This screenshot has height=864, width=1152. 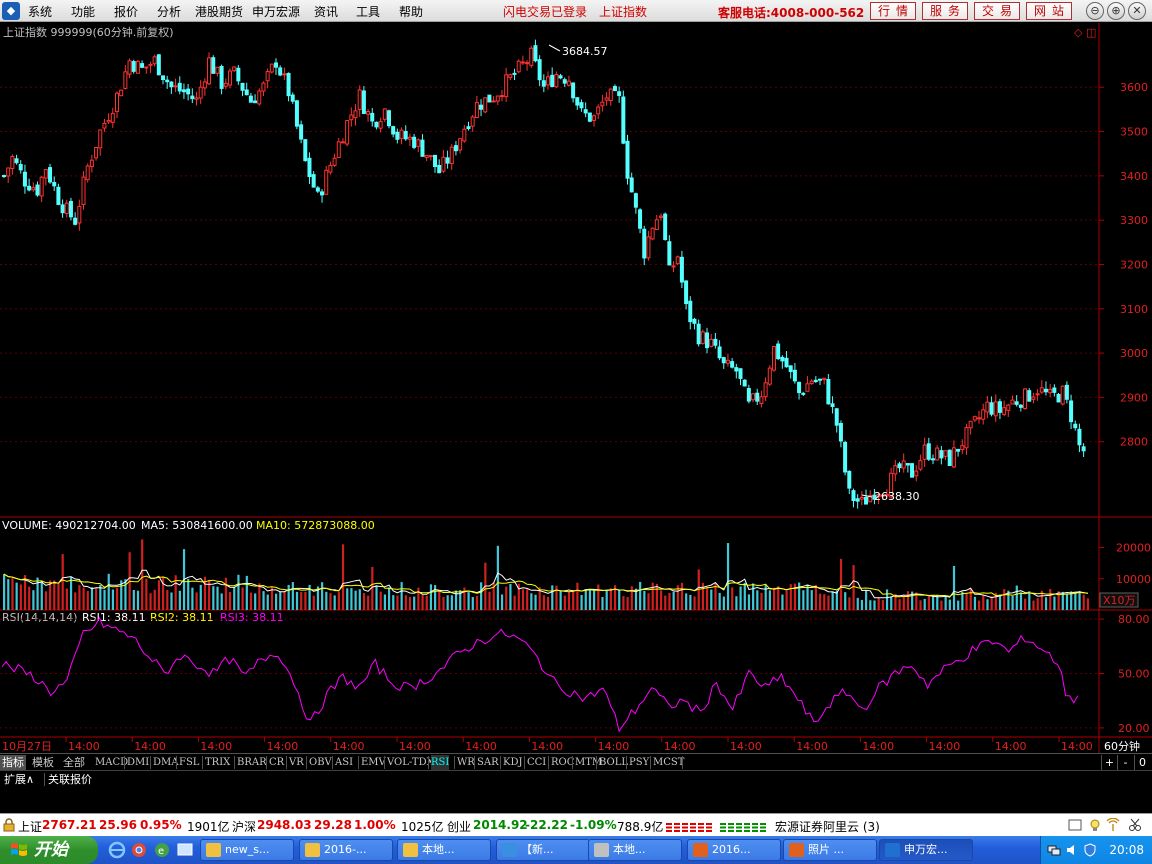 I want to click on start-button: 开始, so click(x=49, y=850).